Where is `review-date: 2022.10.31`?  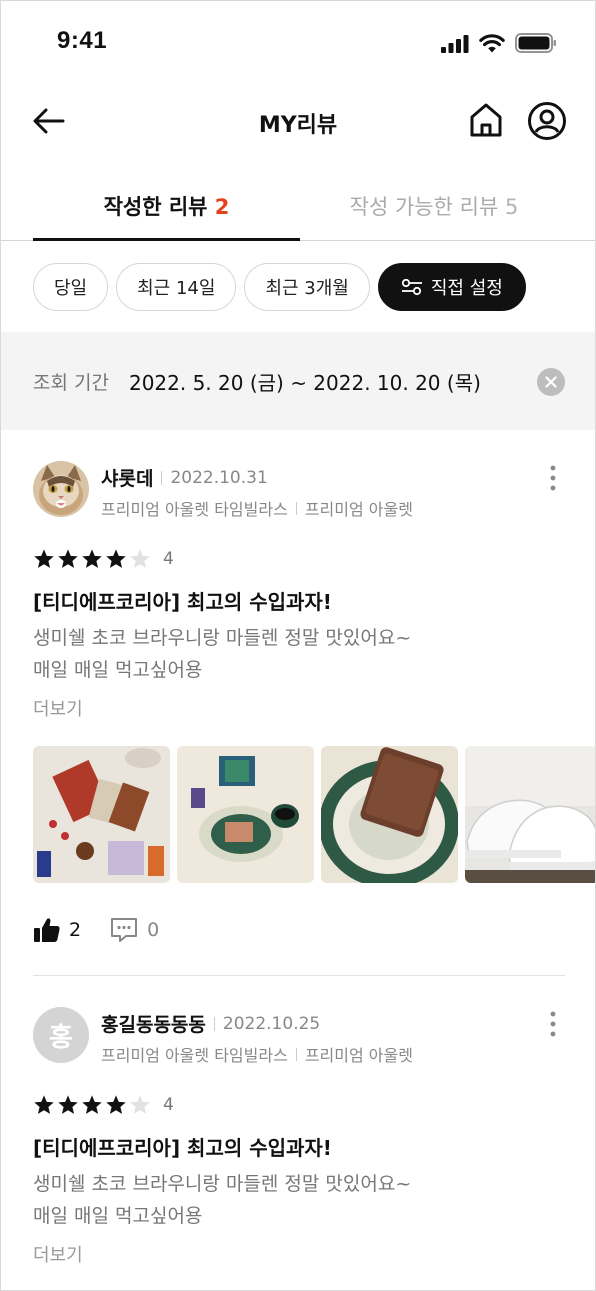
review-date: 2022.10.31 is located at coordinates (219, 477).